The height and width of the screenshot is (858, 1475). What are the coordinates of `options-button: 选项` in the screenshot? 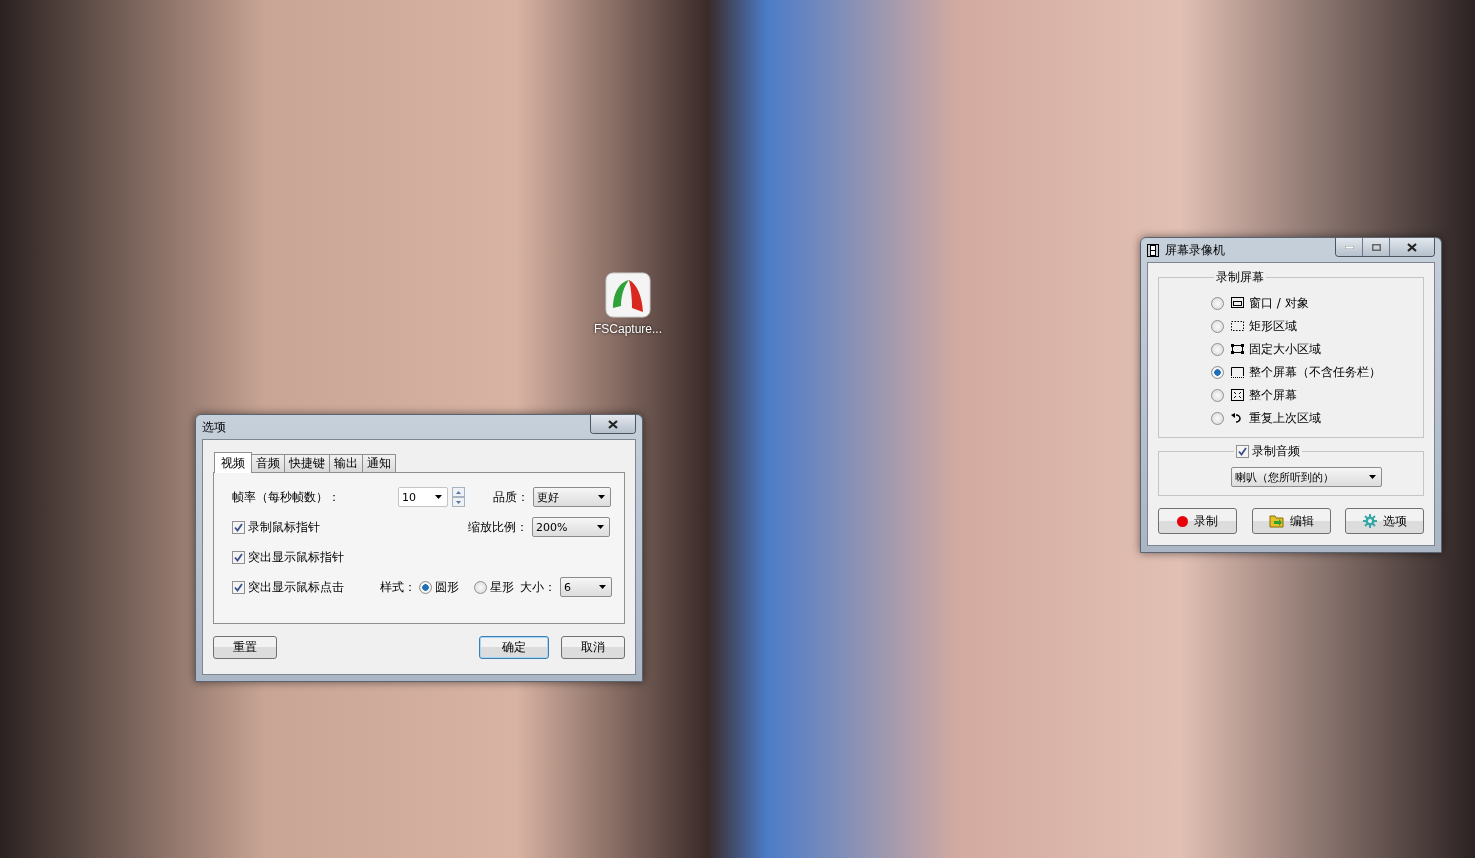 It's located at (1384, 521).